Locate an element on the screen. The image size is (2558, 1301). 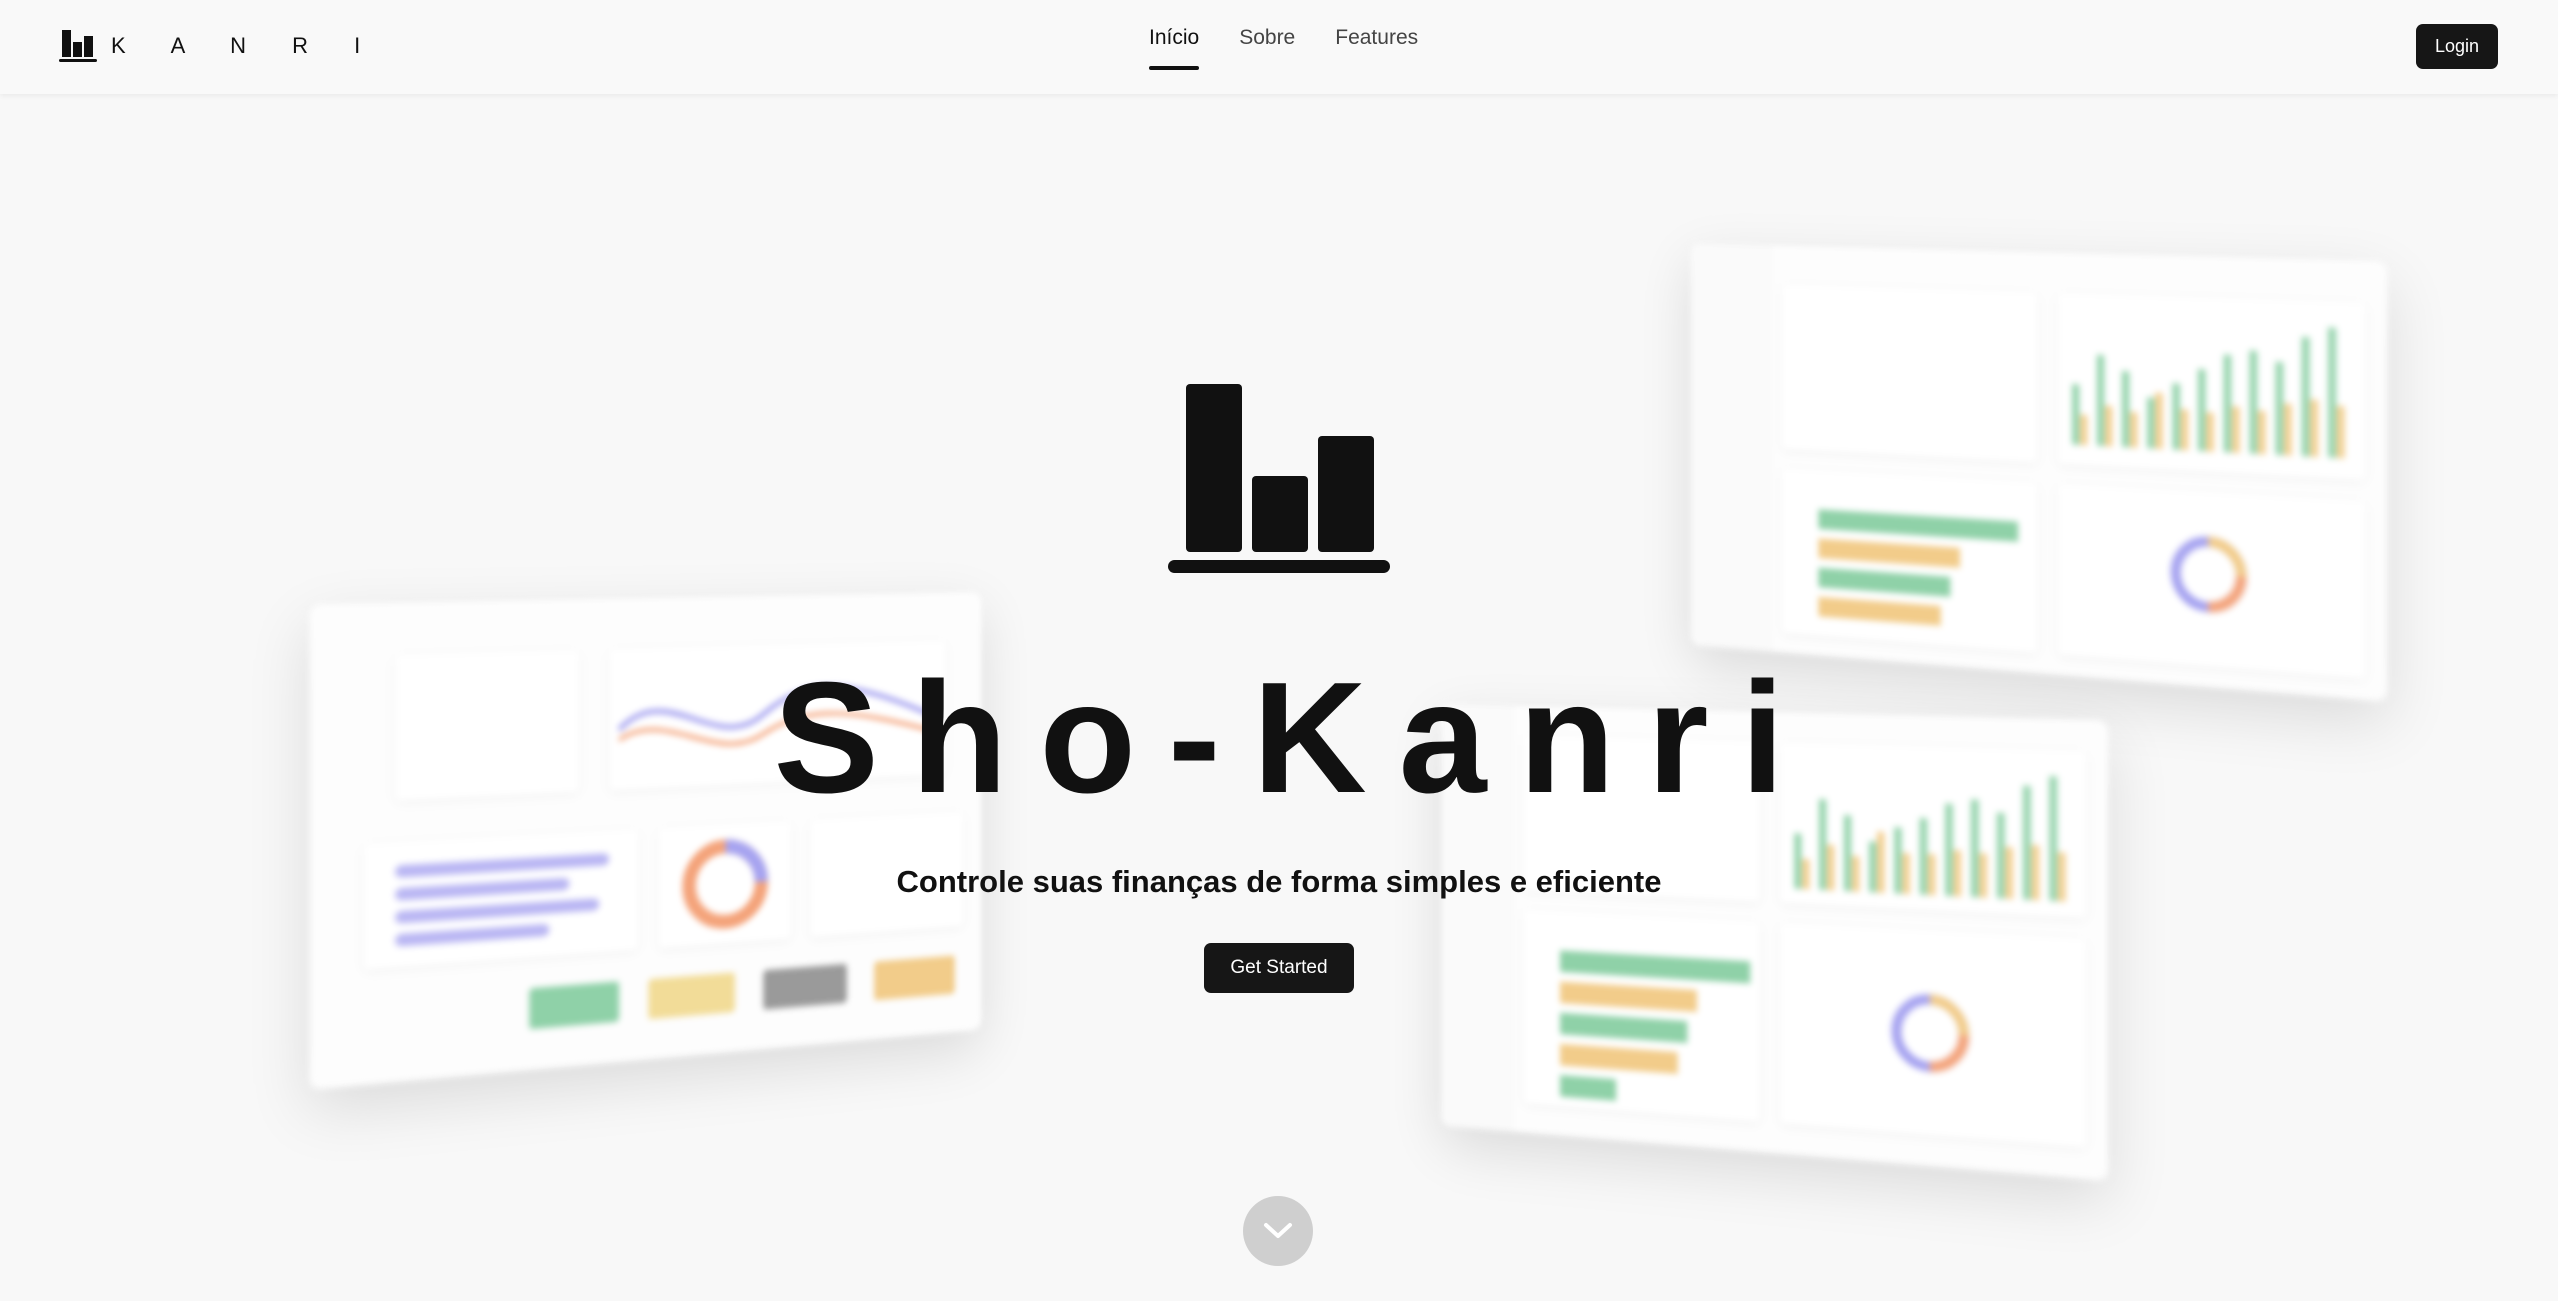
dashboard-preview-top-right is located at coordinates (2039, 472).